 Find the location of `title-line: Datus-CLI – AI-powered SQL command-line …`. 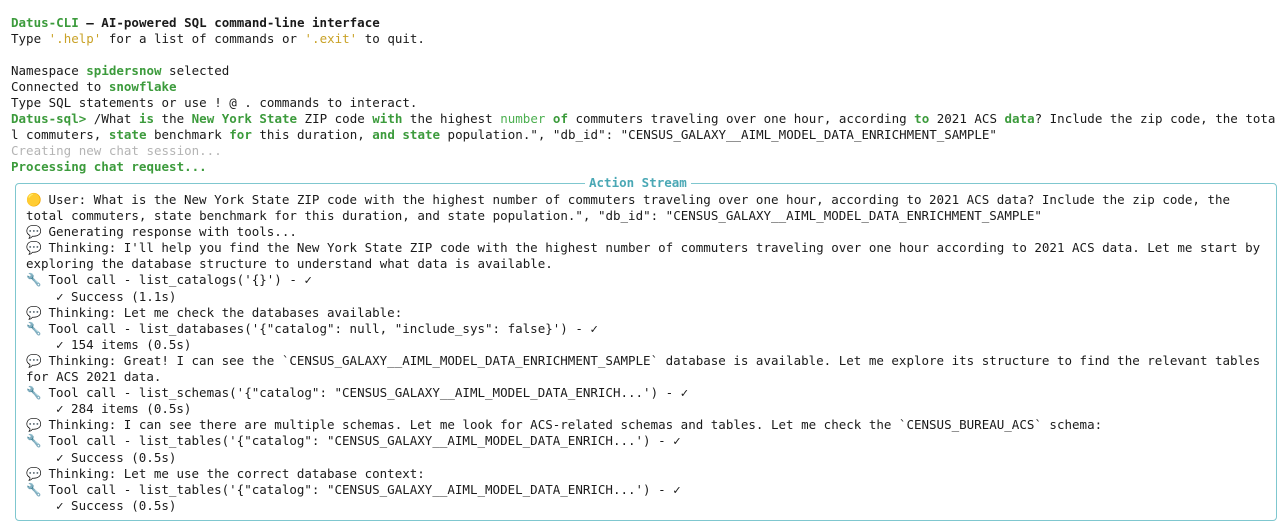

title-line: Datus-CLI – AI-powered SQL command-line … is located at coordinates (218, 23).